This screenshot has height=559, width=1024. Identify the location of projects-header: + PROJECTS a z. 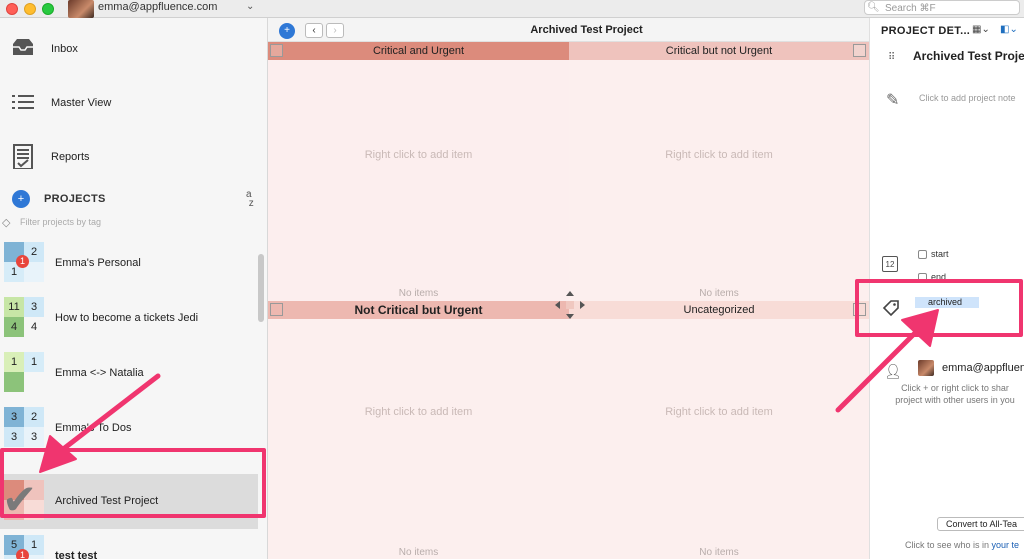
(133, 199).